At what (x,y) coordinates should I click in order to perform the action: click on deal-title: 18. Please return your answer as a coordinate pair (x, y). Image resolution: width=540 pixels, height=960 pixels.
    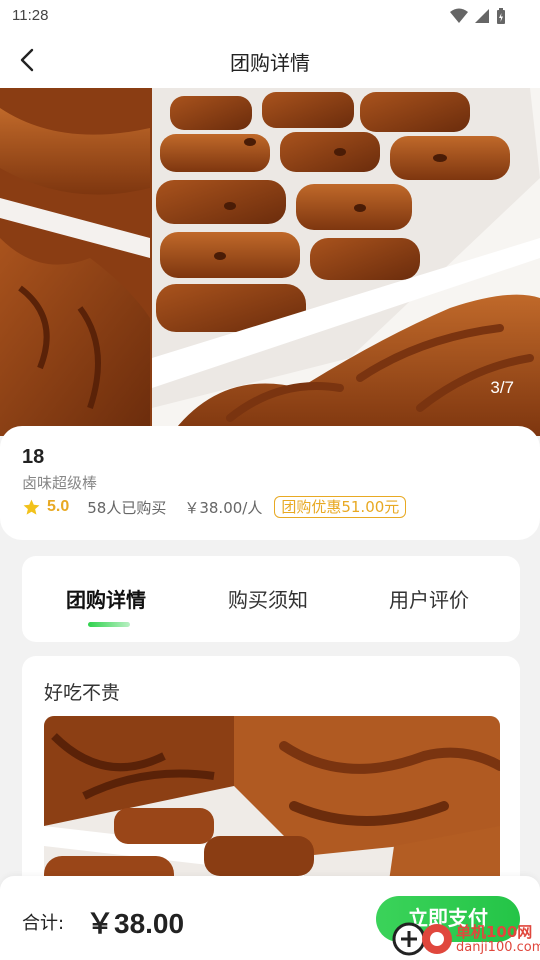
    Looking at the image, I should click on (33, 457).